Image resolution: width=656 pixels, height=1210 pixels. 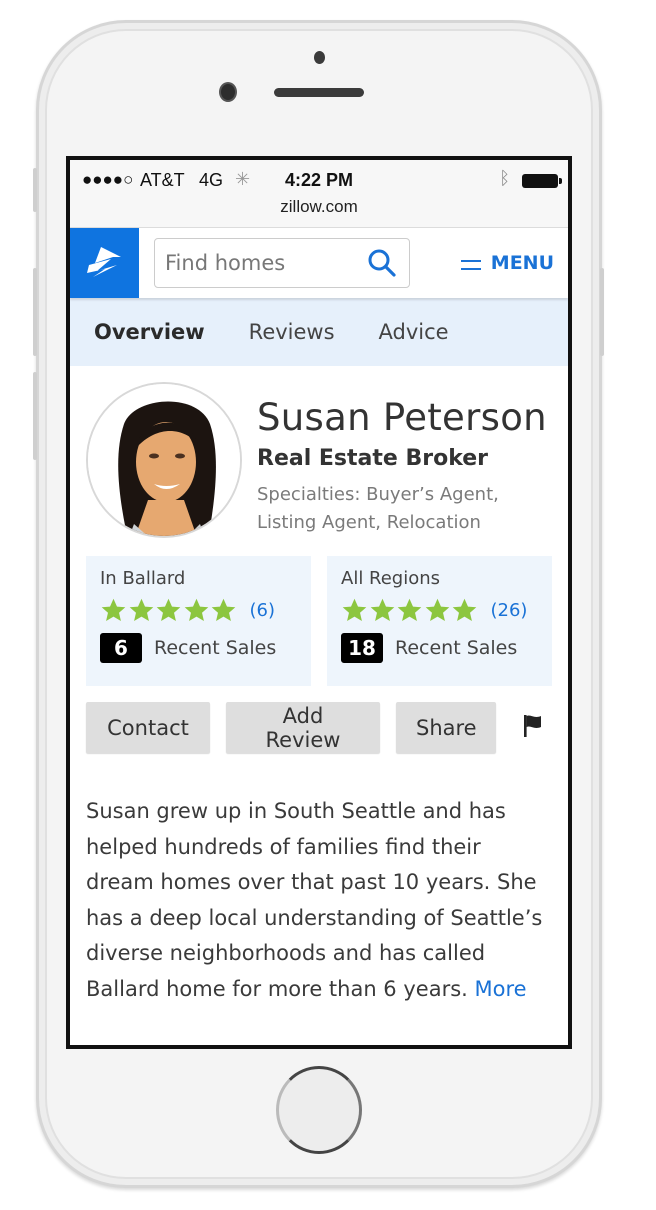 I want to click on agent-name: Susan Peterson, so click(x=402, y=417).